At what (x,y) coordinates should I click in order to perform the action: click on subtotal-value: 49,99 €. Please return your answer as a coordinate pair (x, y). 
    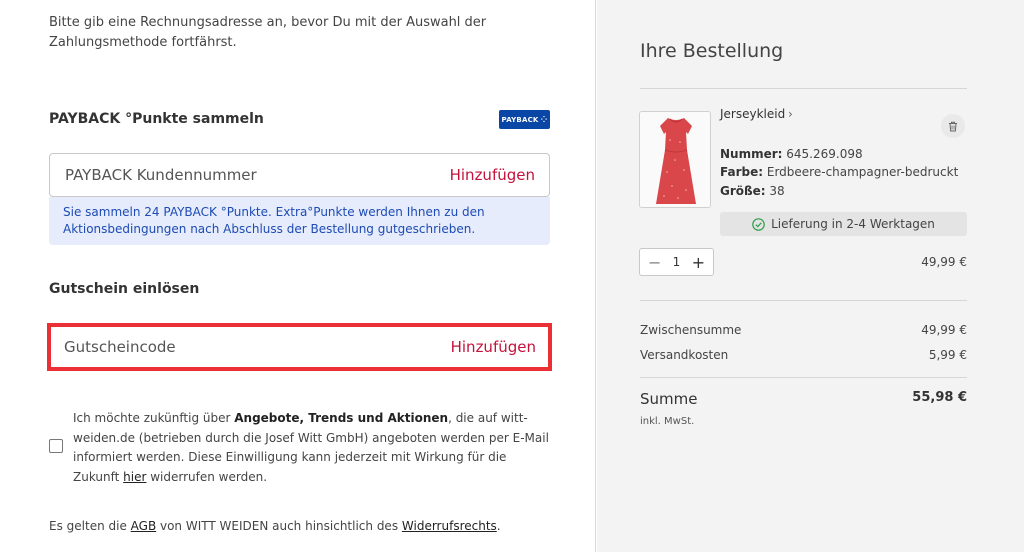
    Looking at the image, I should click on (944, 330).